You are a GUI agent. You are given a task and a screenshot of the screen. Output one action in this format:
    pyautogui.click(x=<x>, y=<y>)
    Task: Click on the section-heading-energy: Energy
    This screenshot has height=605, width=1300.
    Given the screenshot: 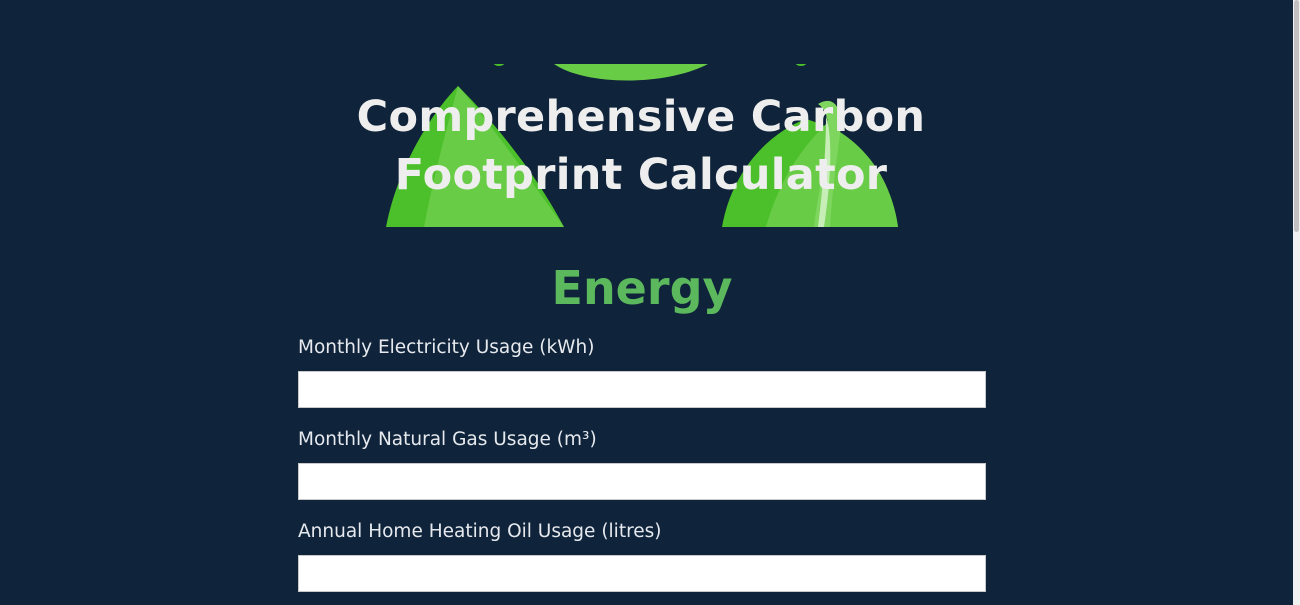 What is the action you would take?
    pyautogui.click(x=642, y=288)
    